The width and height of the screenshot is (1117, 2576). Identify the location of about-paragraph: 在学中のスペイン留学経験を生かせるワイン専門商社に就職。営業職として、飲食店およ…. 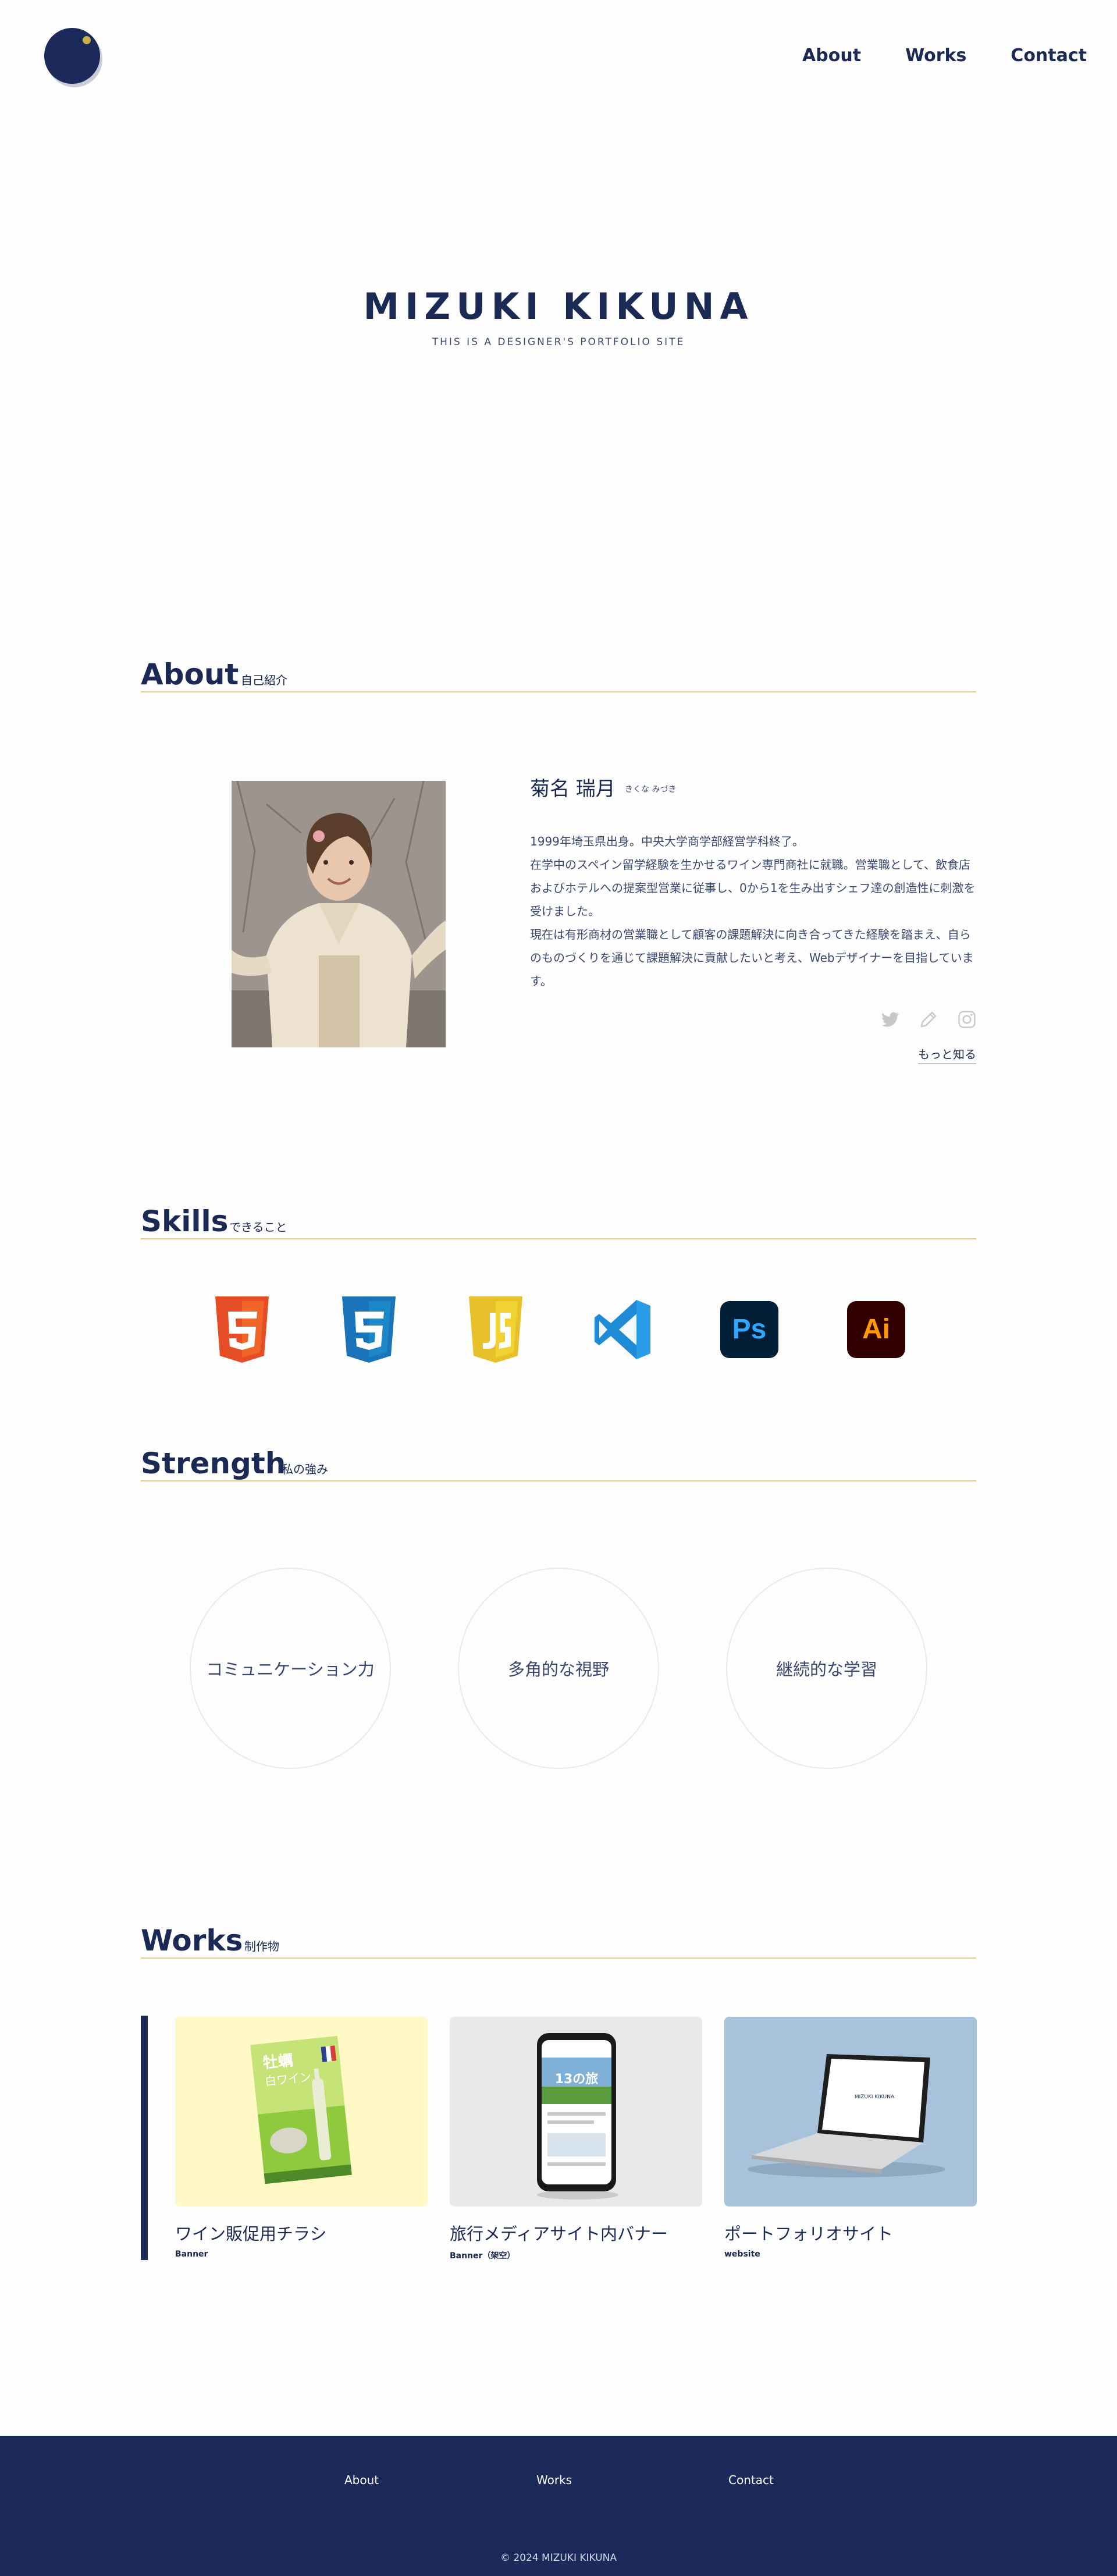
(753, 888).